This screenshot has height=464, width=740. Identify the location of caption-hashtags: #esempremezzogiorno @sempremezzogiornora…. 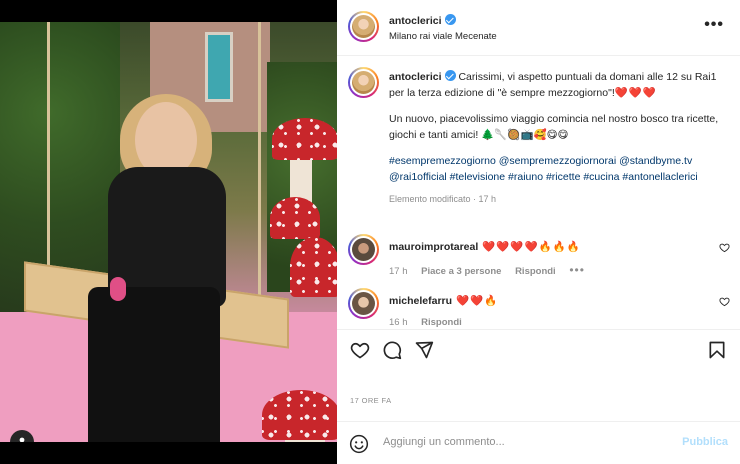
(543, 169).